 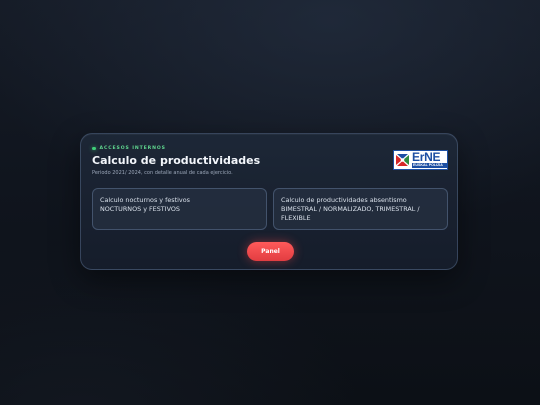 I want to click on eyebrow-label: ACCESOS INTERNOS, so click(x=132, y=148).